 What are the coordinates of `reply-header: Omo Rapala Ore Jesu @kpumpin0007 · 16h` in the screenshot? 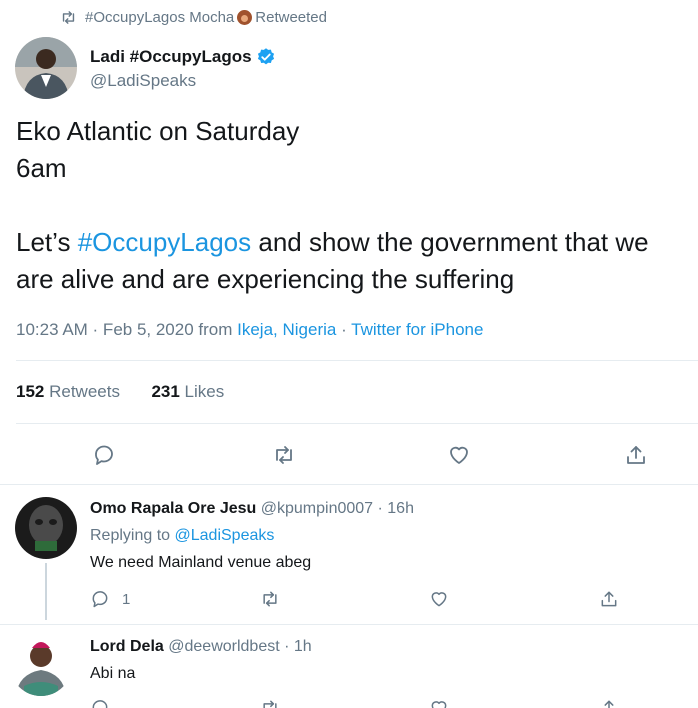 It's located at (252, 509).